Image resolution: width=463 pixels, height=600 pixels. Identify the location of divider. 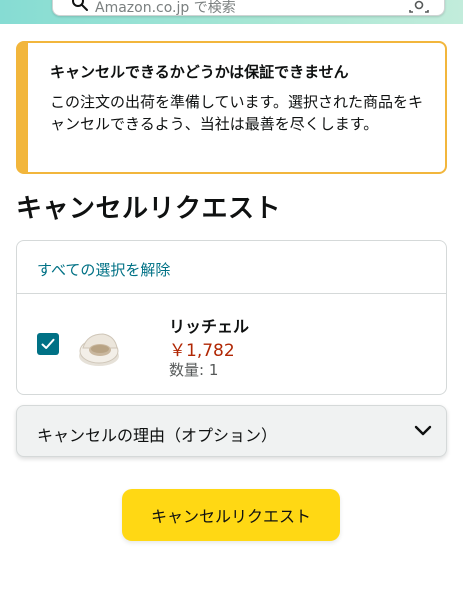
(231, 293).